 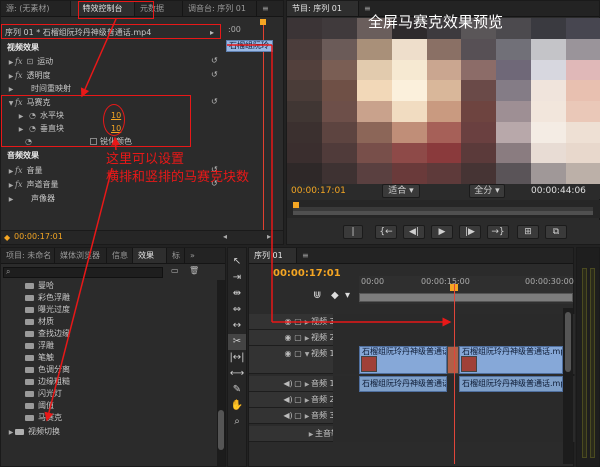 What do you see at coordinates (39, 321) in the screenshot?
I see `list-item: 材质` at bounding box center [39, 321].